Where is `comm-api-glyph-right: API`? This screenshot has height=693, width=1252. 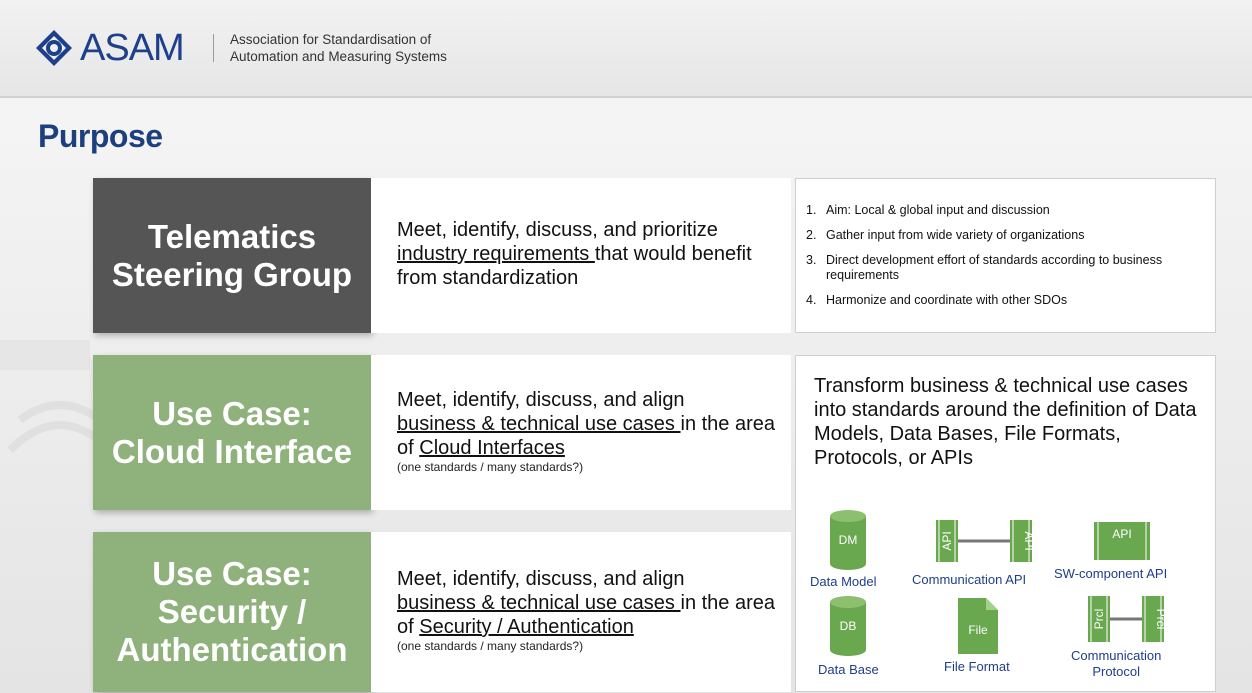 comm-api-glyph-right: API is located at coordinates (1028, 540).